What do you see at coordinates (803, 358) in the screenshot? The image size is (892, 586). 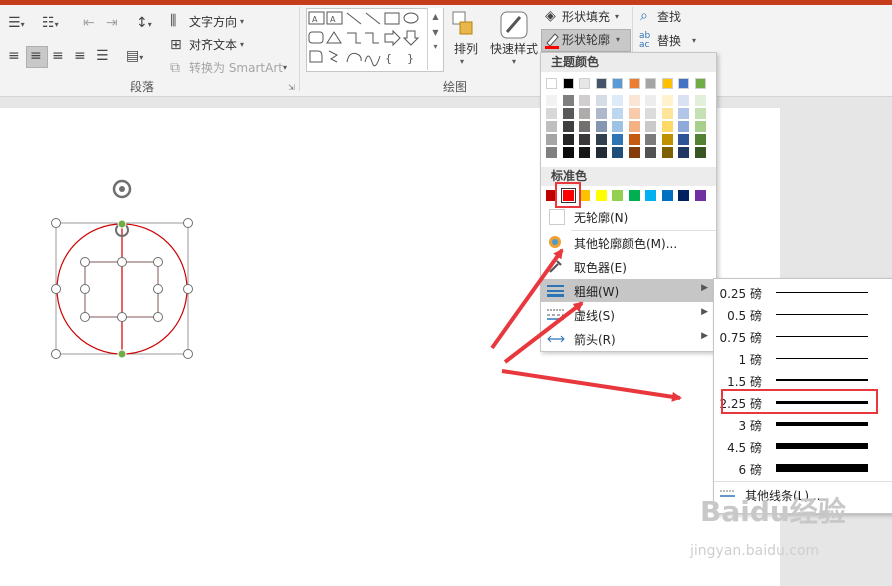 I see `weight-option: 1 磅` at bounding box center [803, 358].